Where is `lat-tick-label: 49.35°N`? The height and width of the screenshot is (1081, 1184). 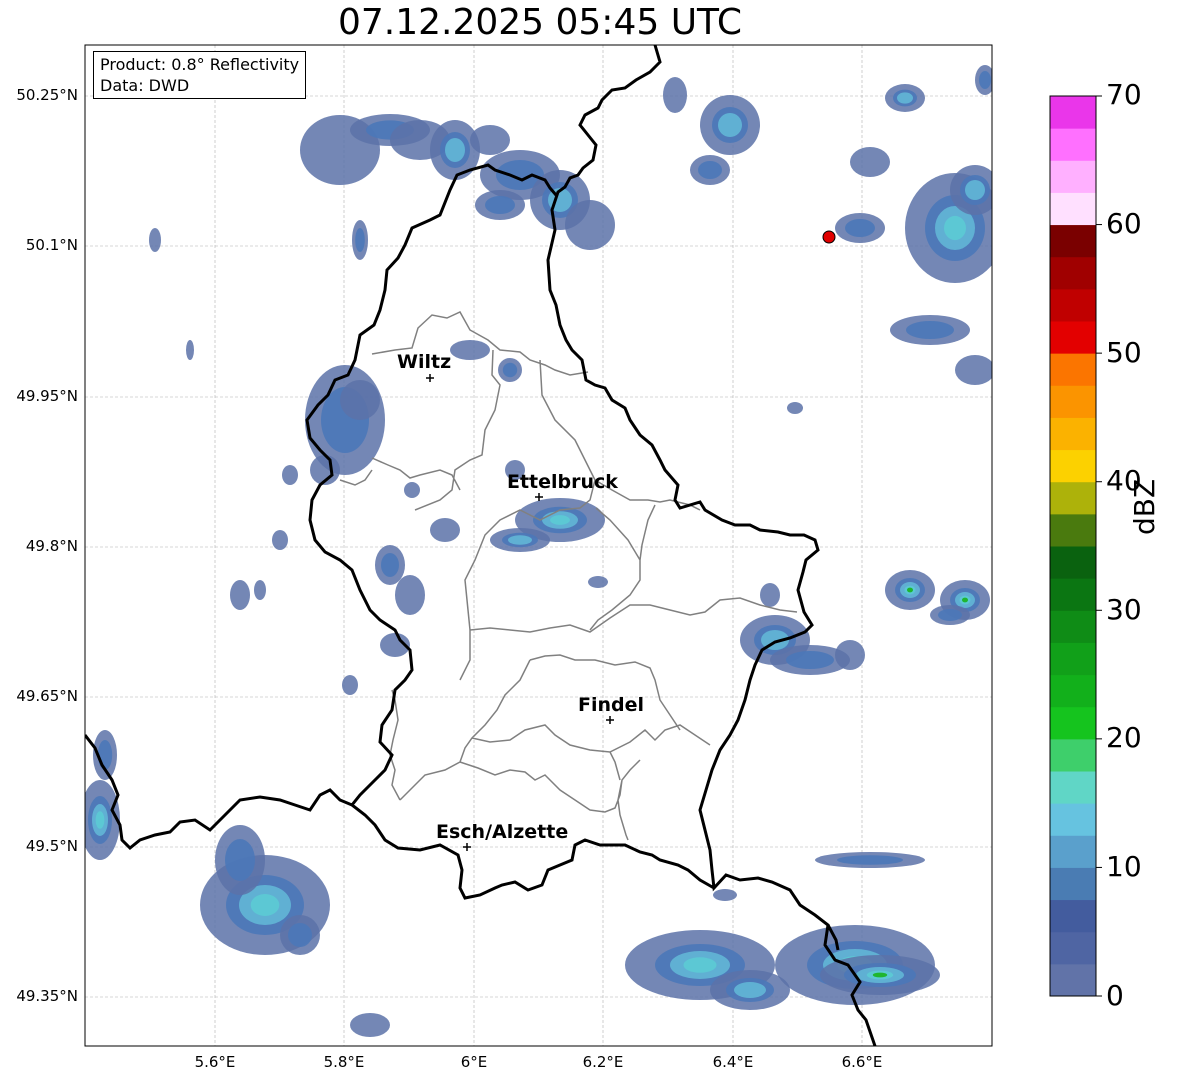
lat-tick-label: 49.35°N is located at coordinates (47, 996).